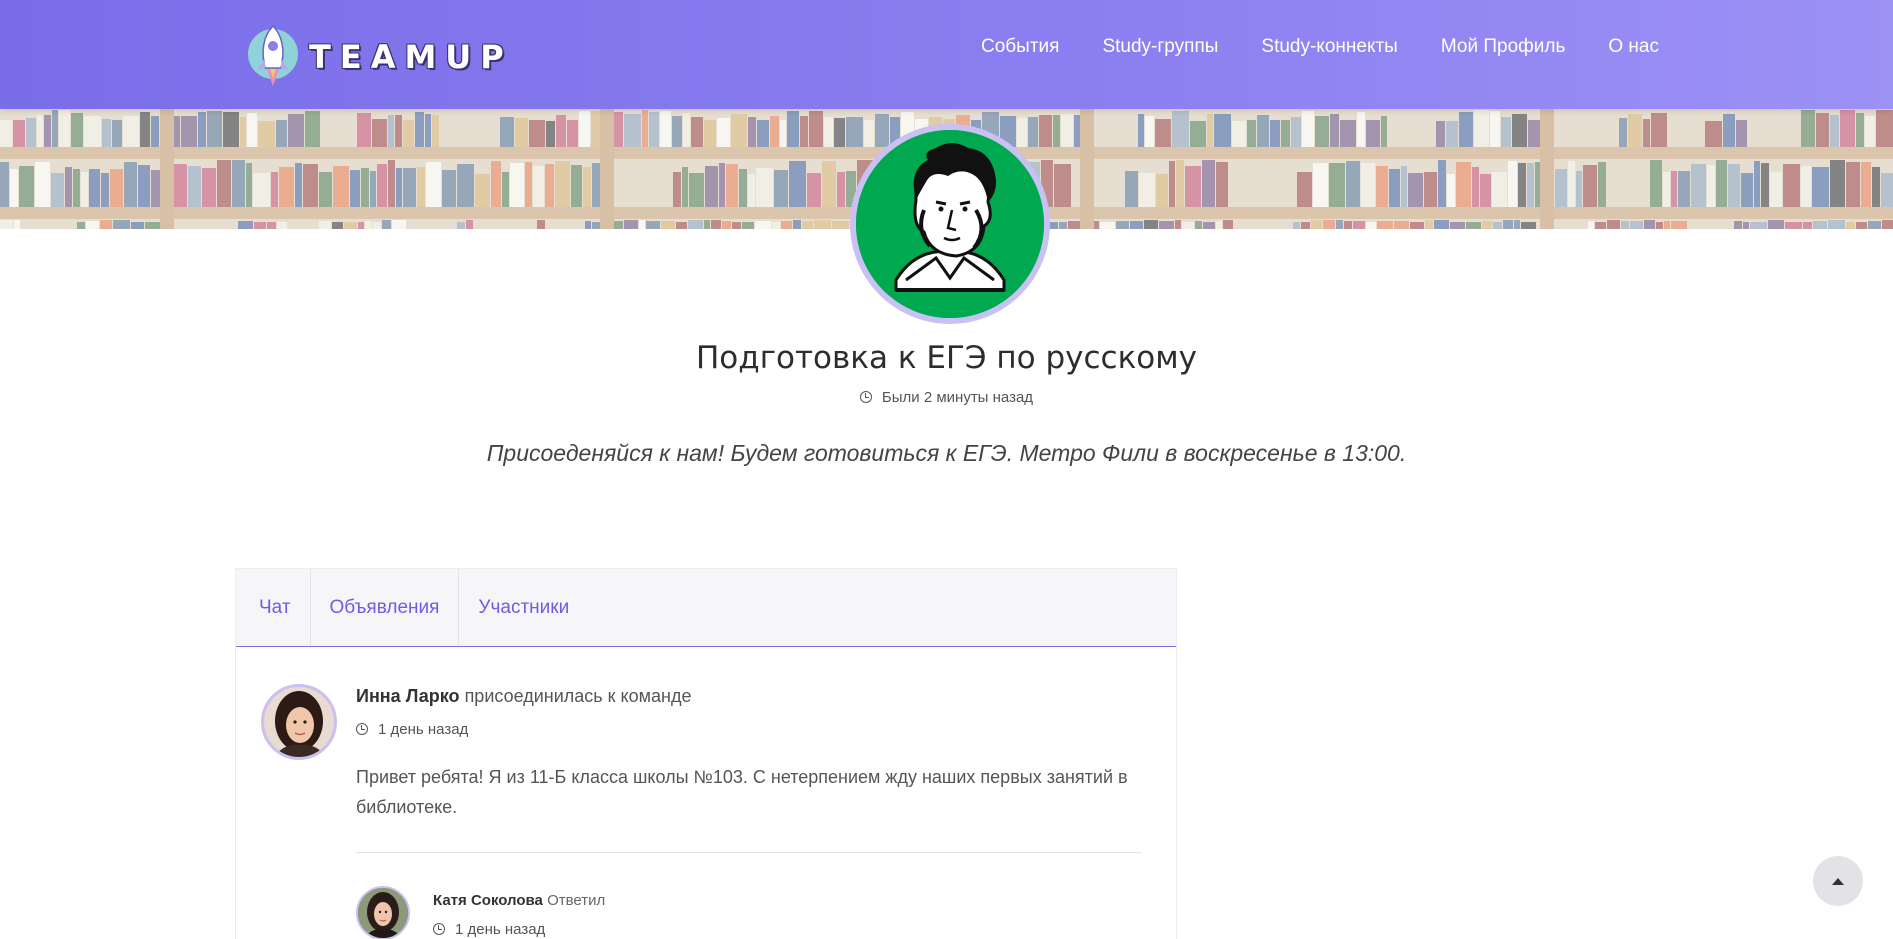 The image size is (1893, 939). Describe the element at coordinates (408, 696) in the screenshot. I see `post-author: Инна Ларко` at that location.